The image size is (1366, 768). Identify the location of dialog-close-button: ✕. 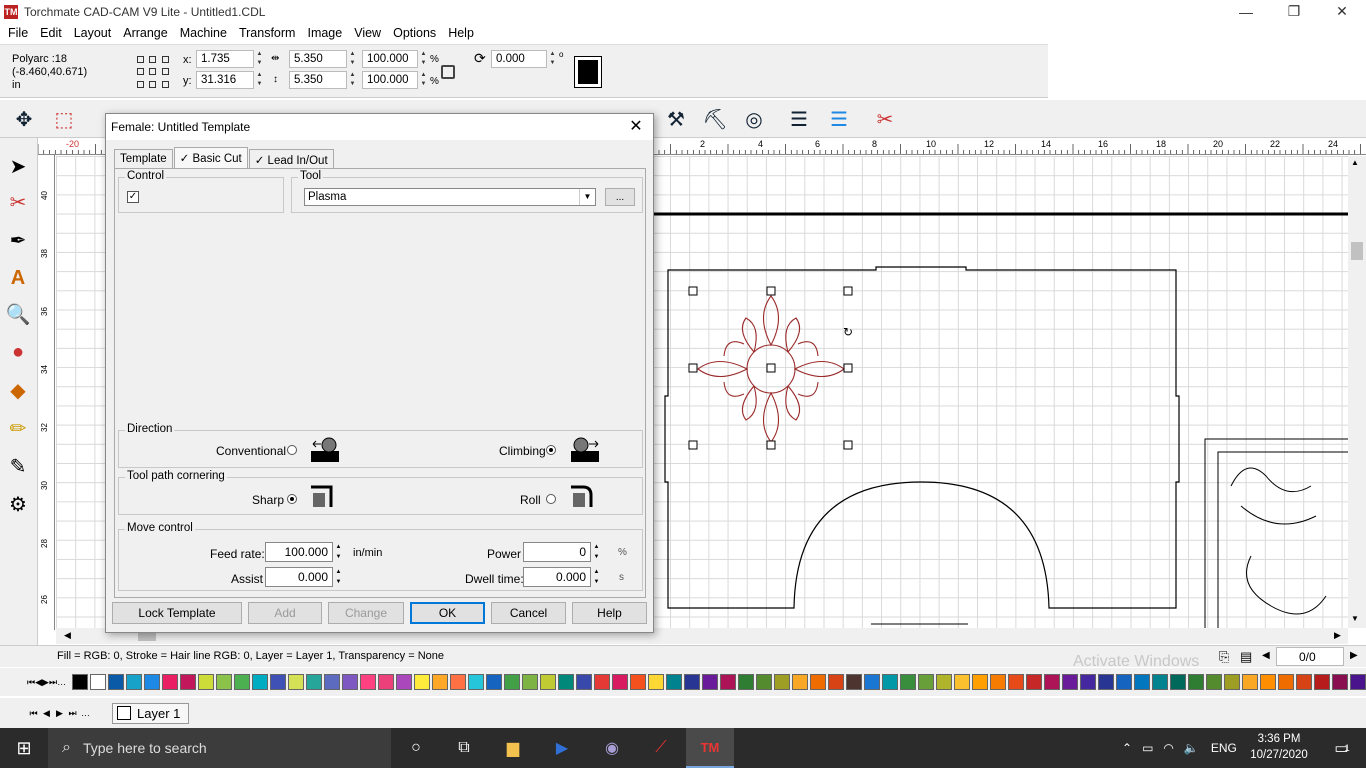
(636, 127).